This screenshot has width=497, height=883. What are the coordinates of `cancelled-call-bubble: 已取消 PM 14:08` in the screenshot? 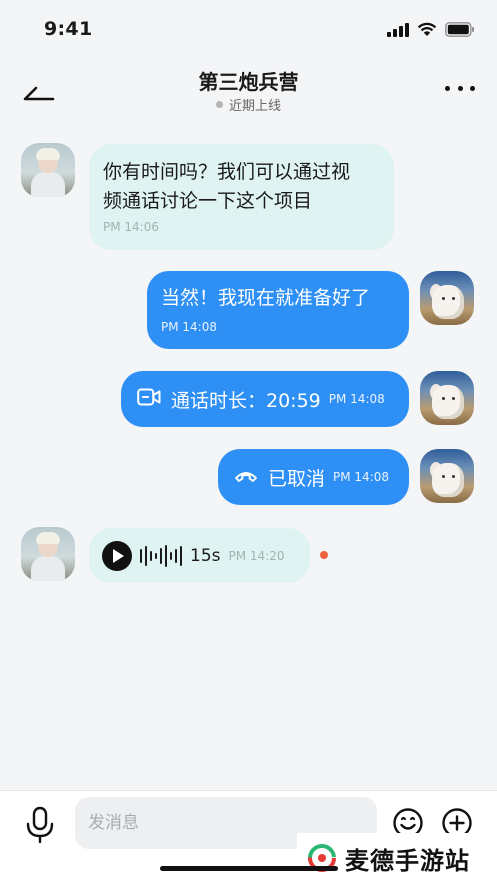 It's located at (313, 477).